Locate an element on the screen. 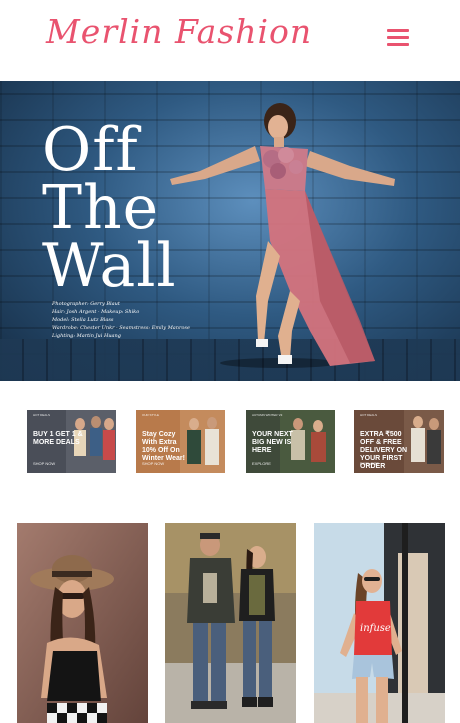  hero-title-line: Off is located at coordinates (90, 150).